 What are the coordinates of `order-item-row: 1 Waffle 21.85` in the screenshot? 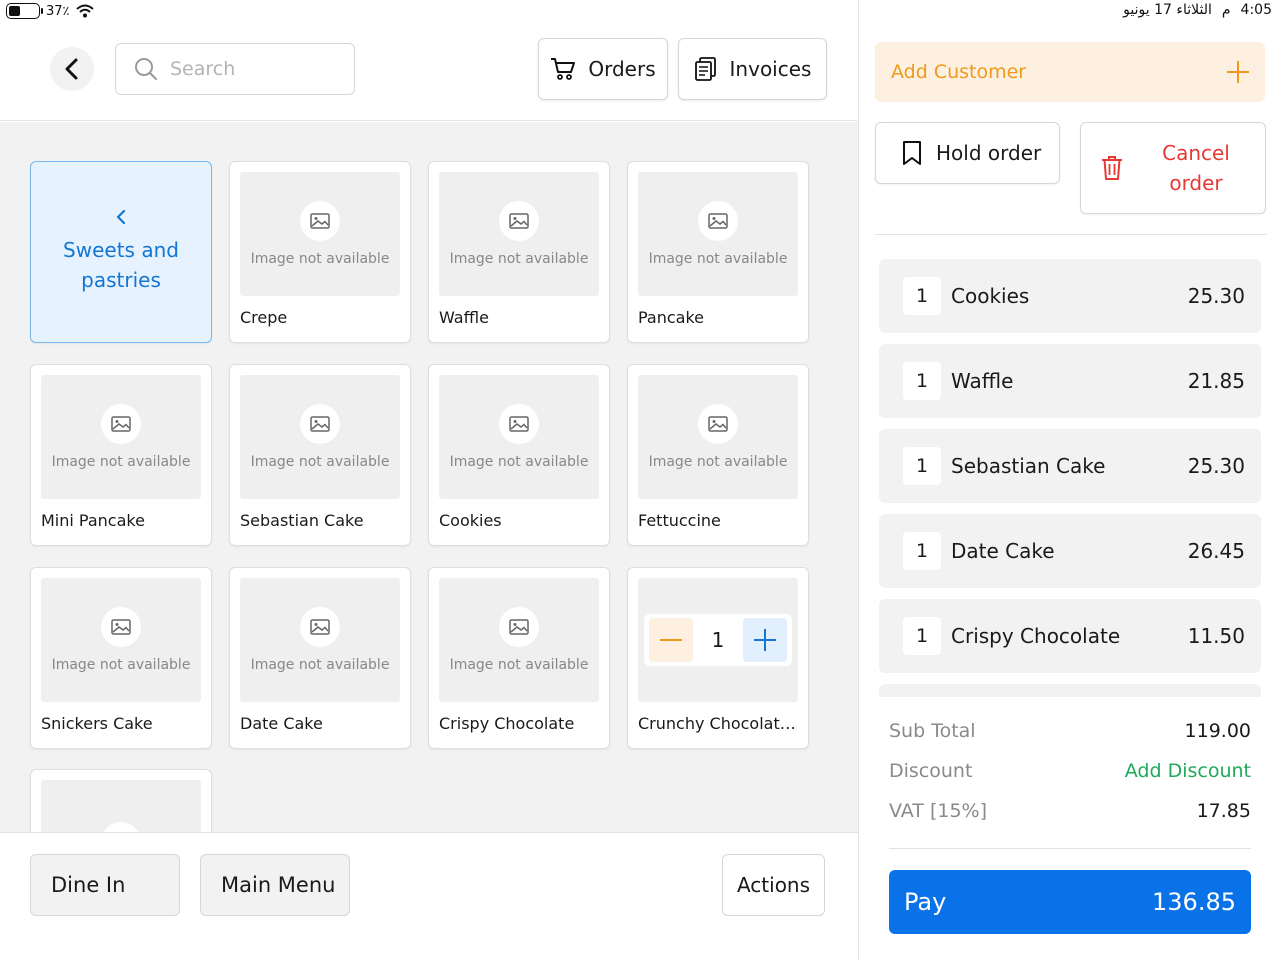 It's located at (1070, 381).